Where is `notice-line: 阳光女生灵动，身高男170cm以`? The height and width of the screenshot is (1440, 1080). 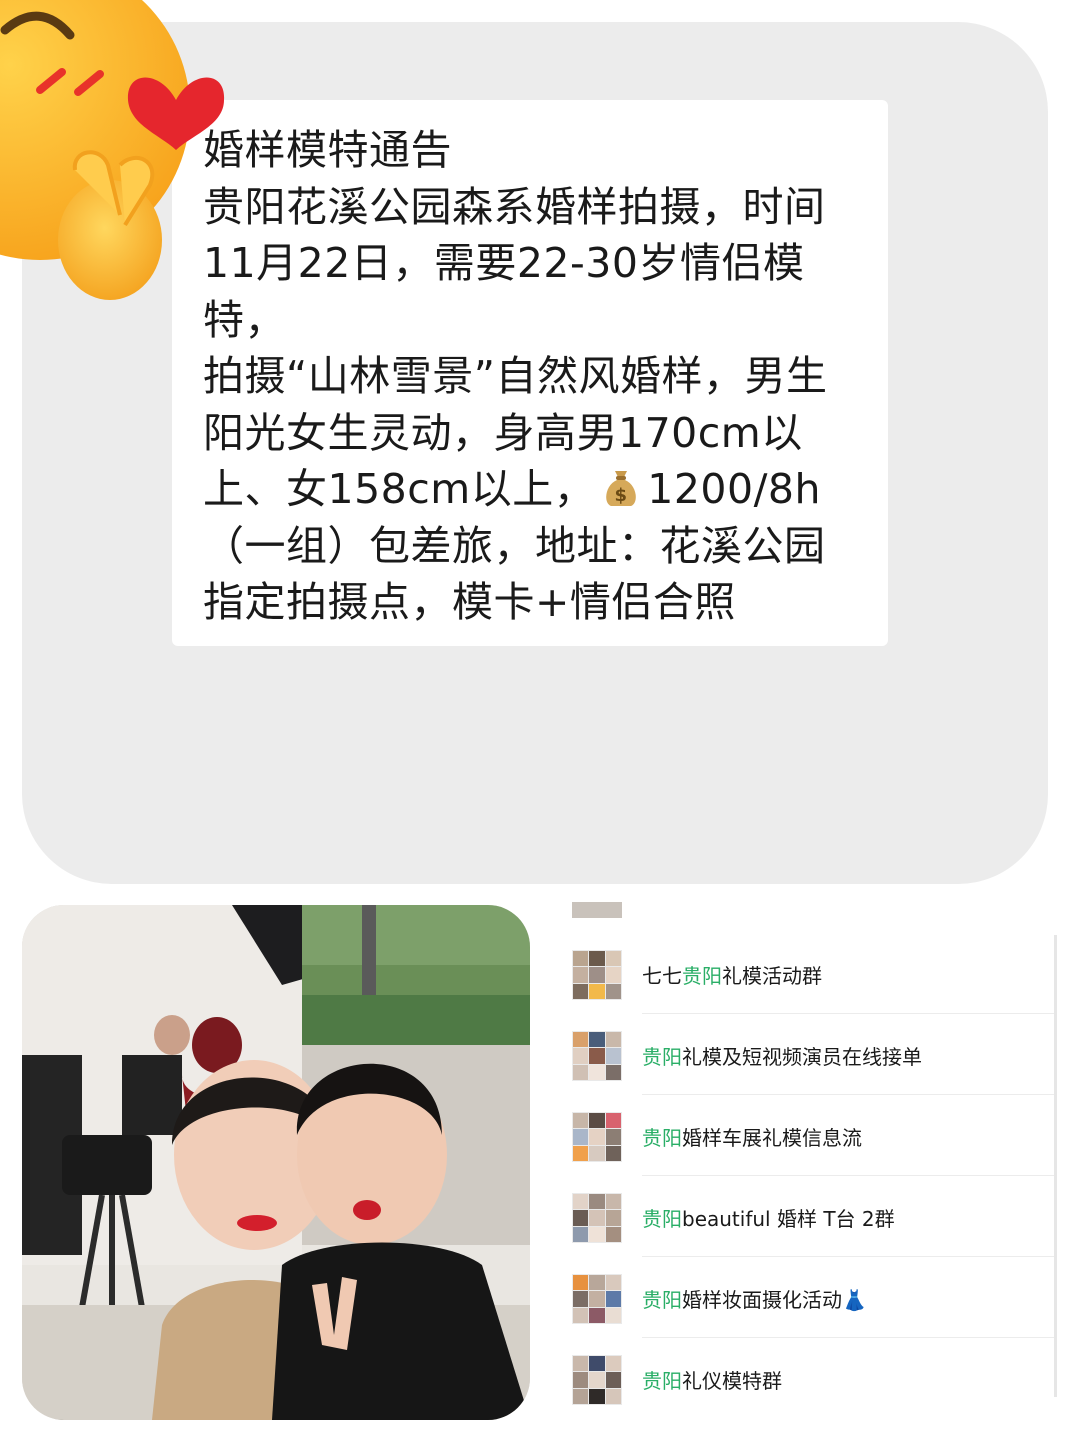
notice-line: 阳光女生灵动，身高男170cm以 is located at coordinates (503, 432).